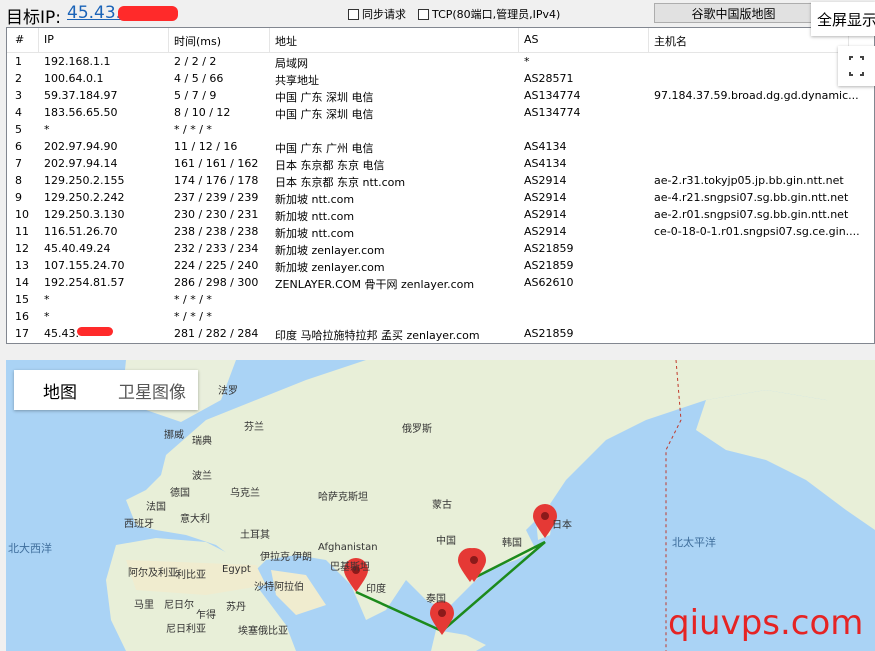 This screenshot has width=875, height=651. What do you see at coordinates (324, 114) in the screenshot?
I see `table-cell: 中国 广东 深圳 电信` at bounding box center [324, 114].